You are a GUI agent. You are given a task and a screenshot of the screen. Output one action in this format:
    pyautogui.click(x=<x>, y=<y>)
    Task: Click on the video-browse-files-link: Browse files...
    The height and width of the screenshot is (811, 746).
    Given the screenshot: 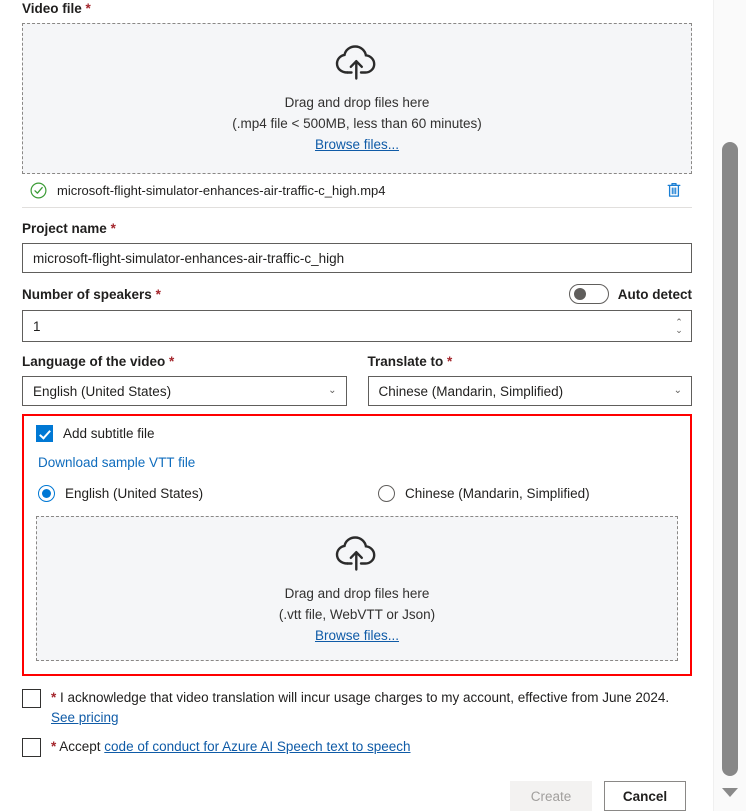 What is the action you would take?
    pyautogui.click(x=357, y=144)
    